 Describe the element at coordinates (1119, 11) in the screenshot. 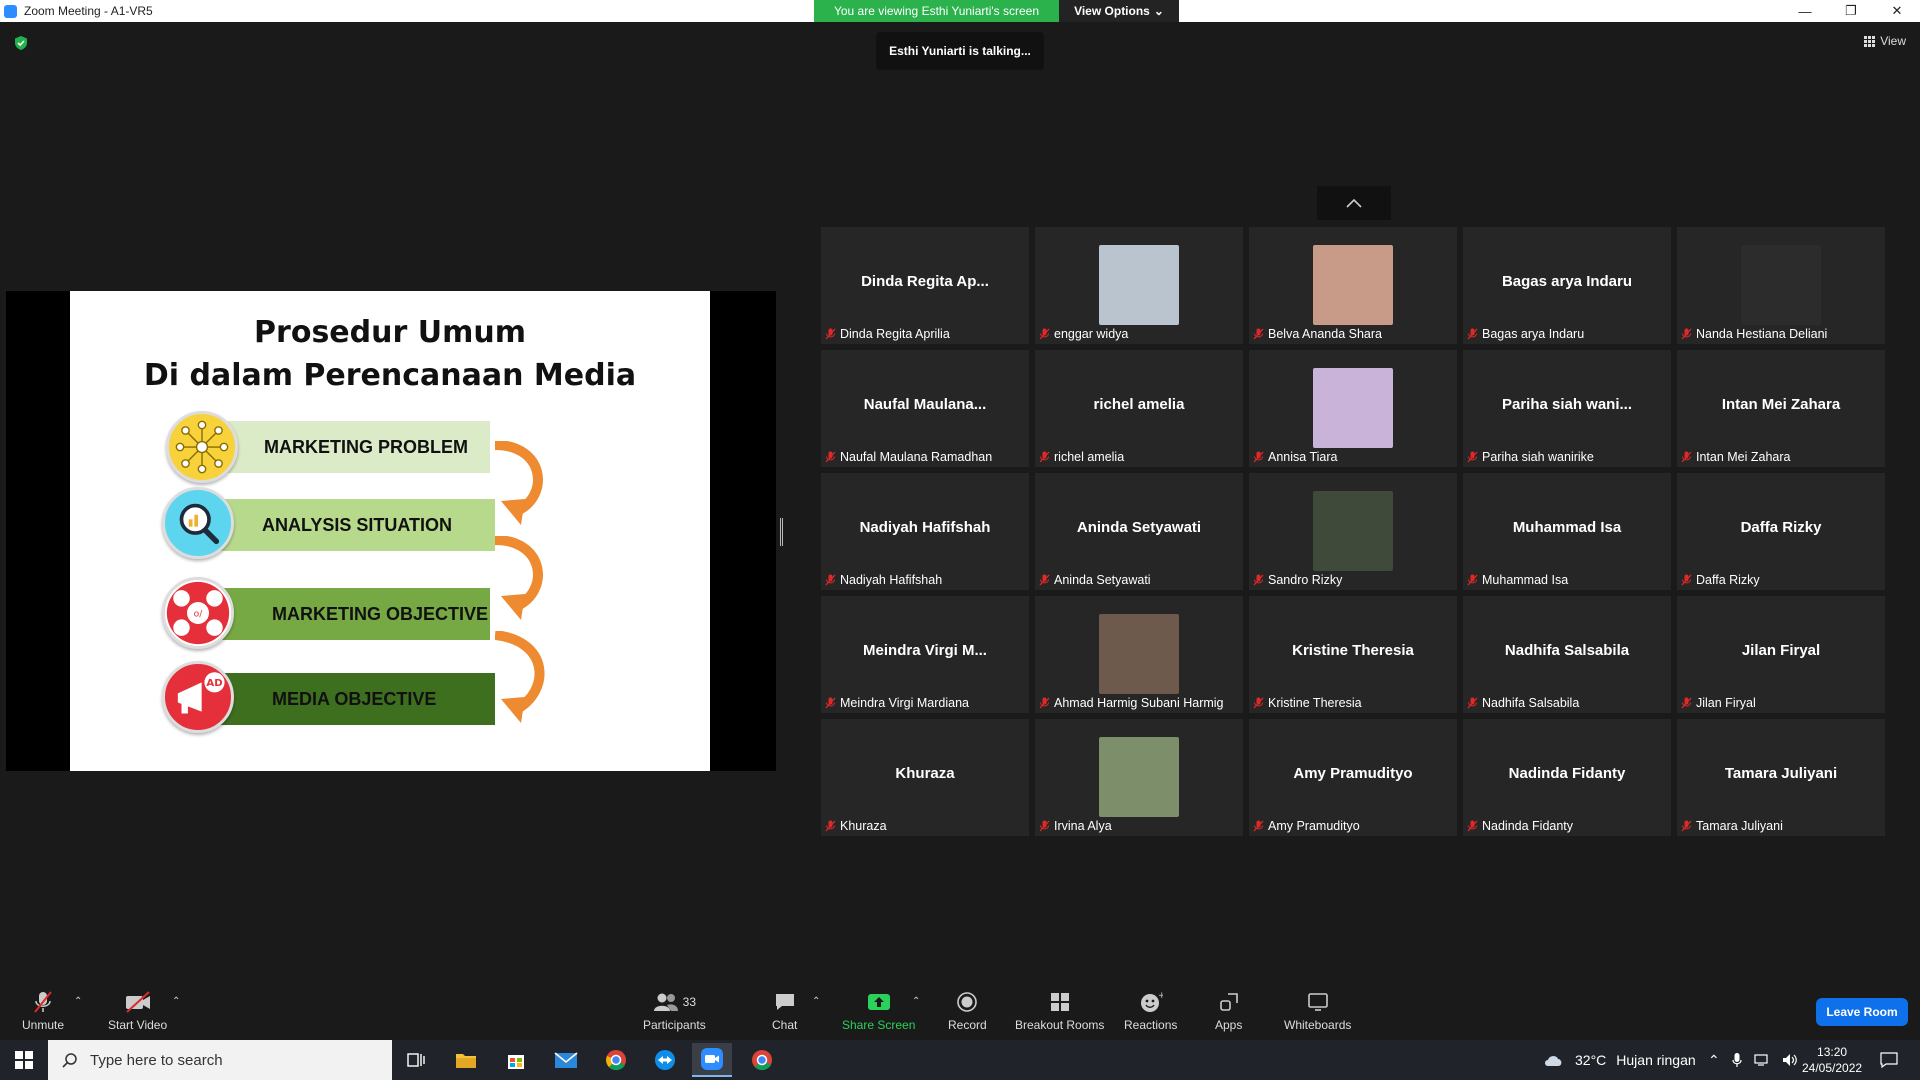

I see `view-options-button: View Options ⌄` at that location.